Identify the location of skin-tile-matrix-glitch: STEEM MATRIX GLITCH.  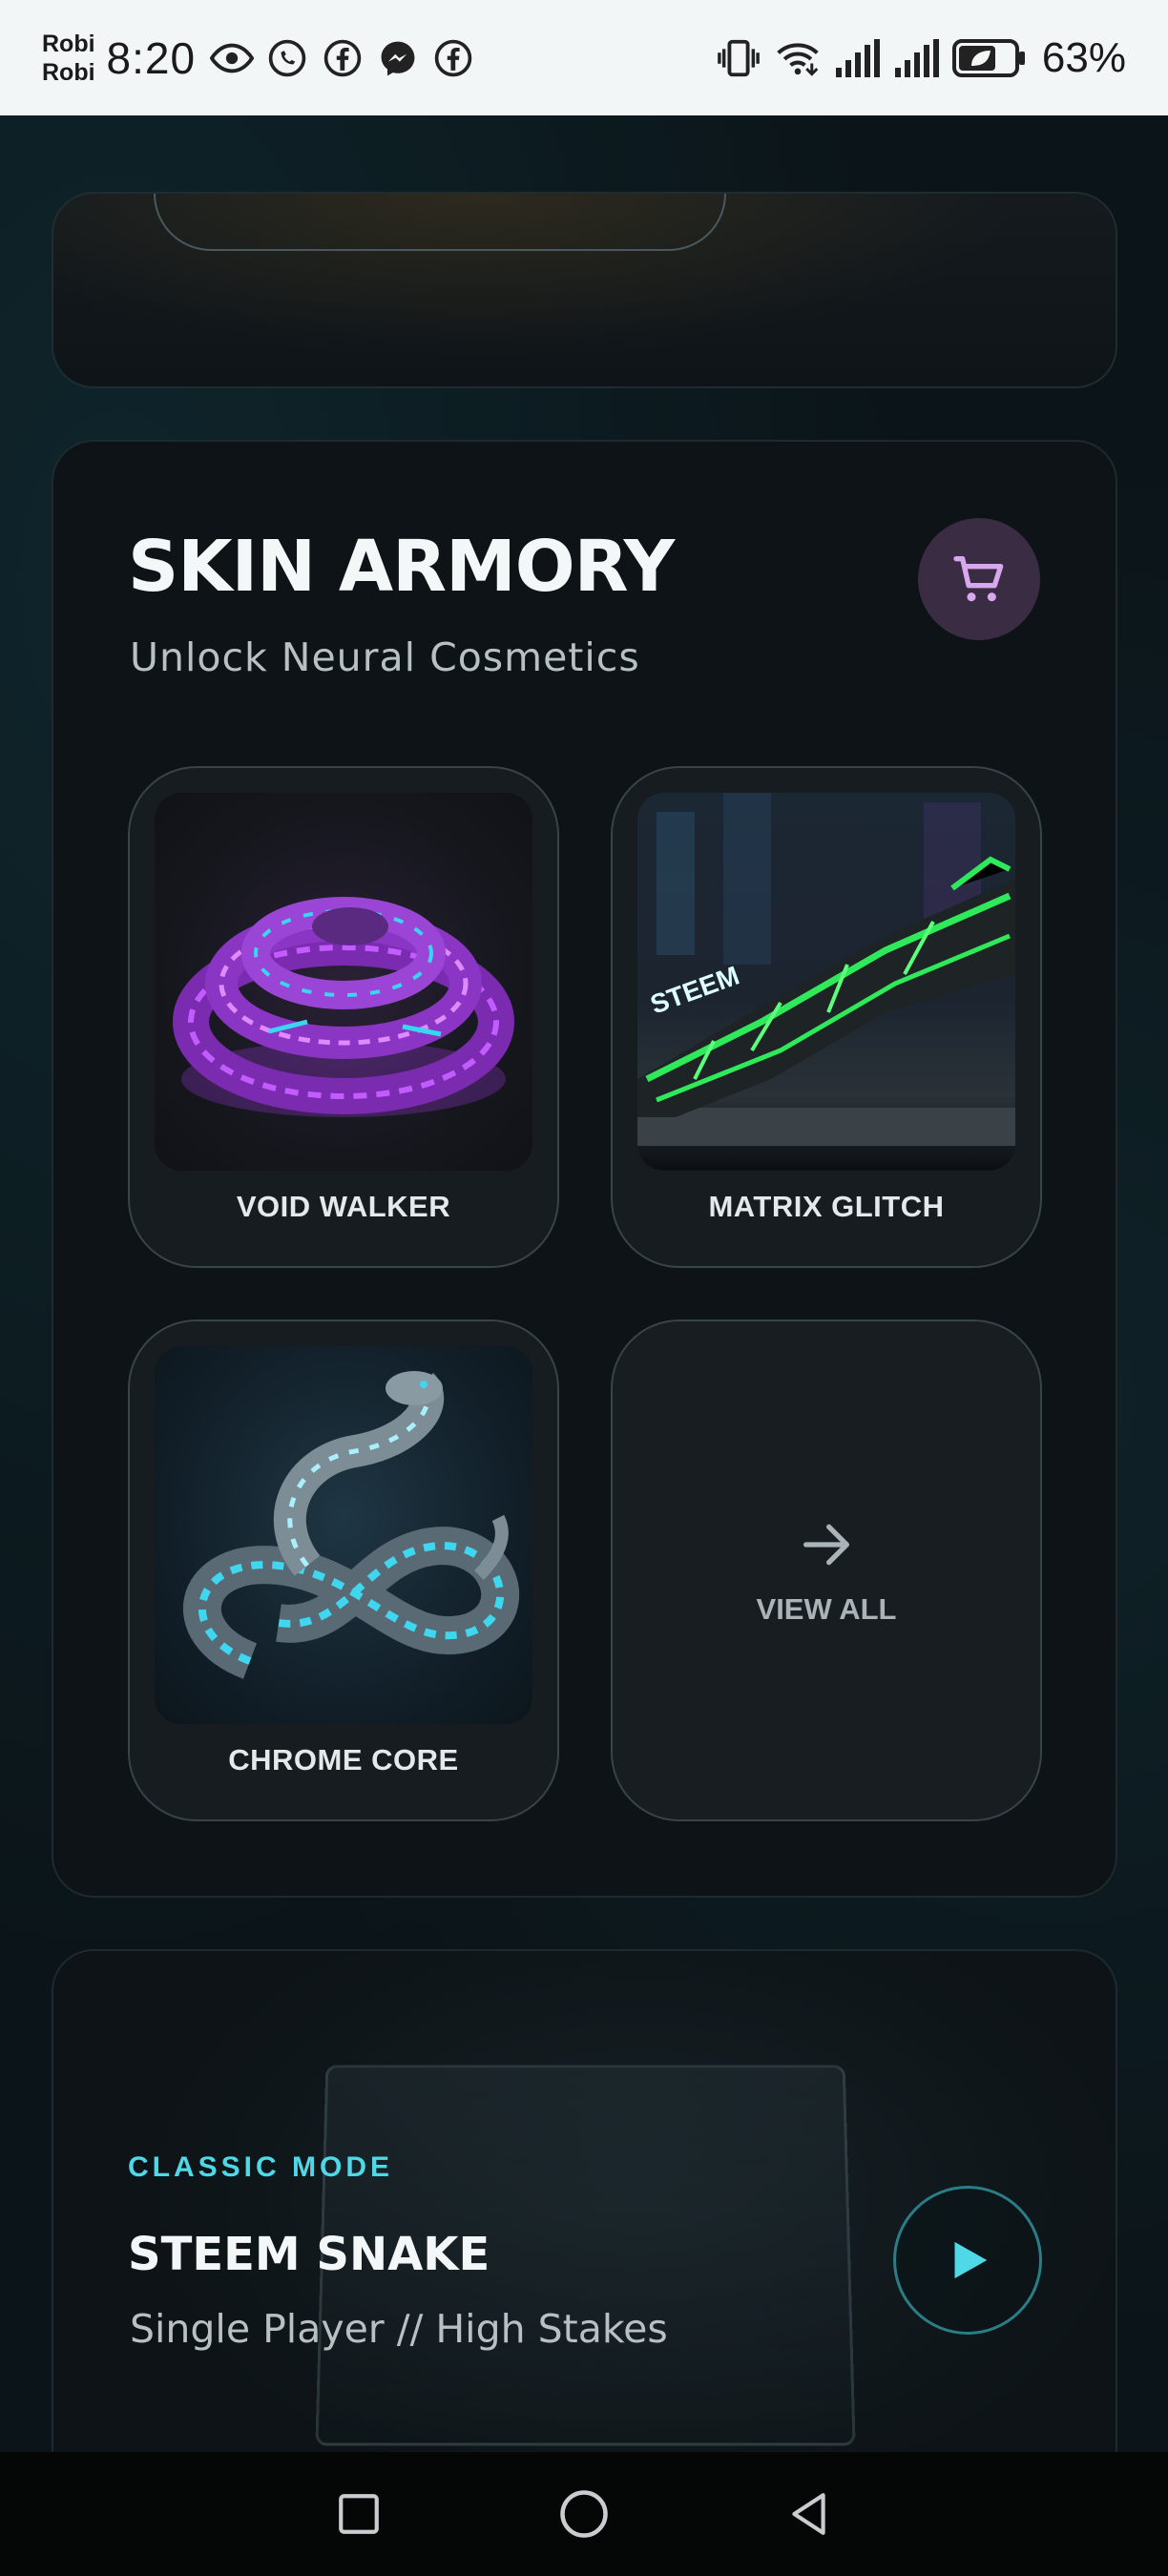
(826, 1017).